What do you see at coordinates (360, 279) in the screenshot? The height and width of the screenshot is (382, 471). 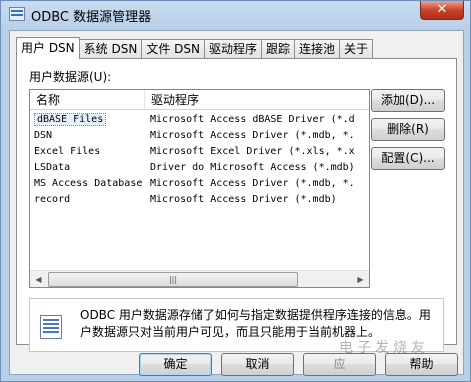 I see `scroll-right-icon: ▶` at bounding box center [360, 279].